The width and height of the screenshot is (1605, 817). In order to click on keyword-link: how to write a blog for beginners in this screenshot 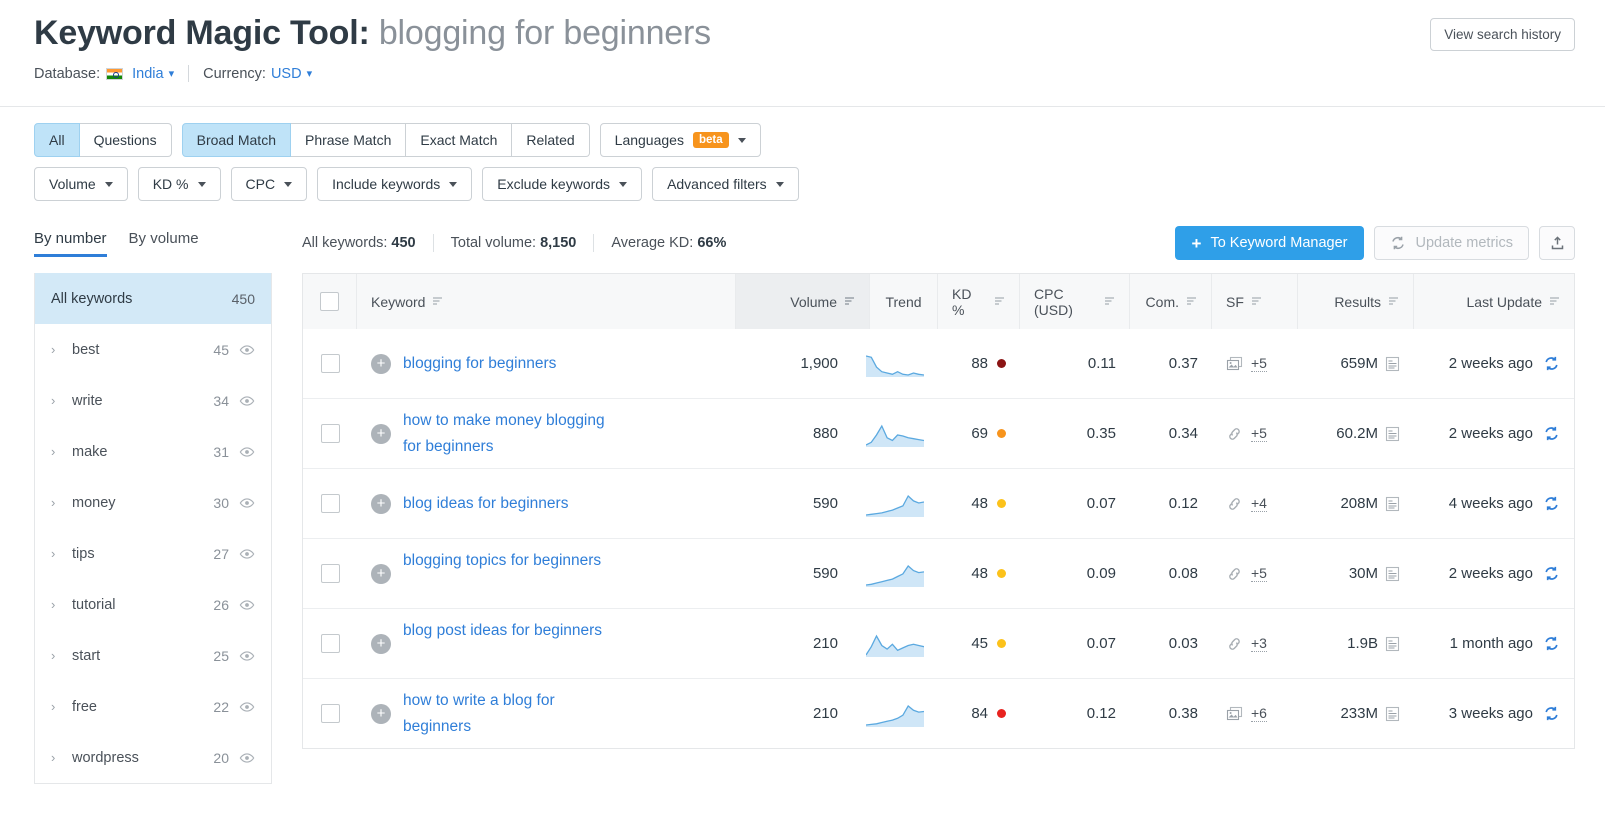, I will do `click(505, 713)`.